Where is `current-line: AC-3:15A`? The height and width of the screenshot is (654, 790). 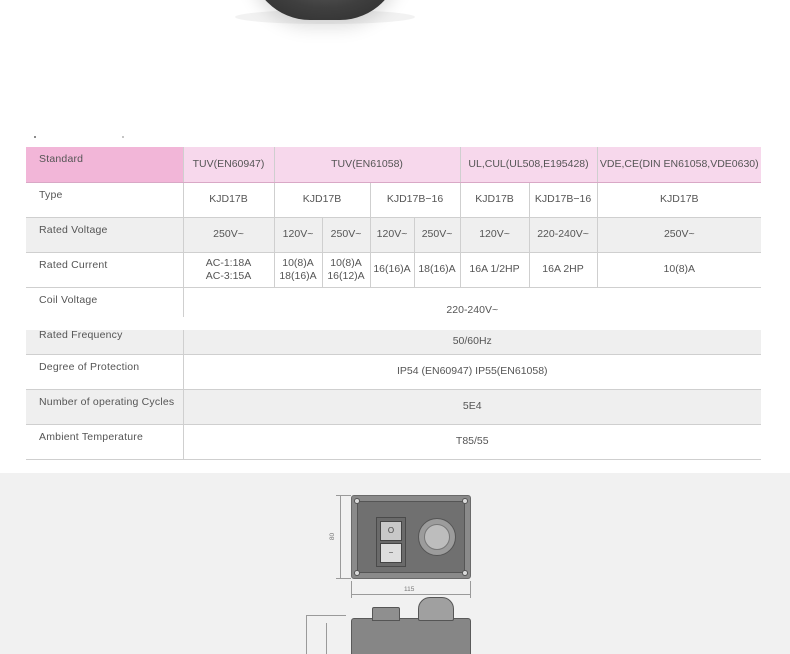
current-line: AC-3:15A is located at coordinates (228, 275).